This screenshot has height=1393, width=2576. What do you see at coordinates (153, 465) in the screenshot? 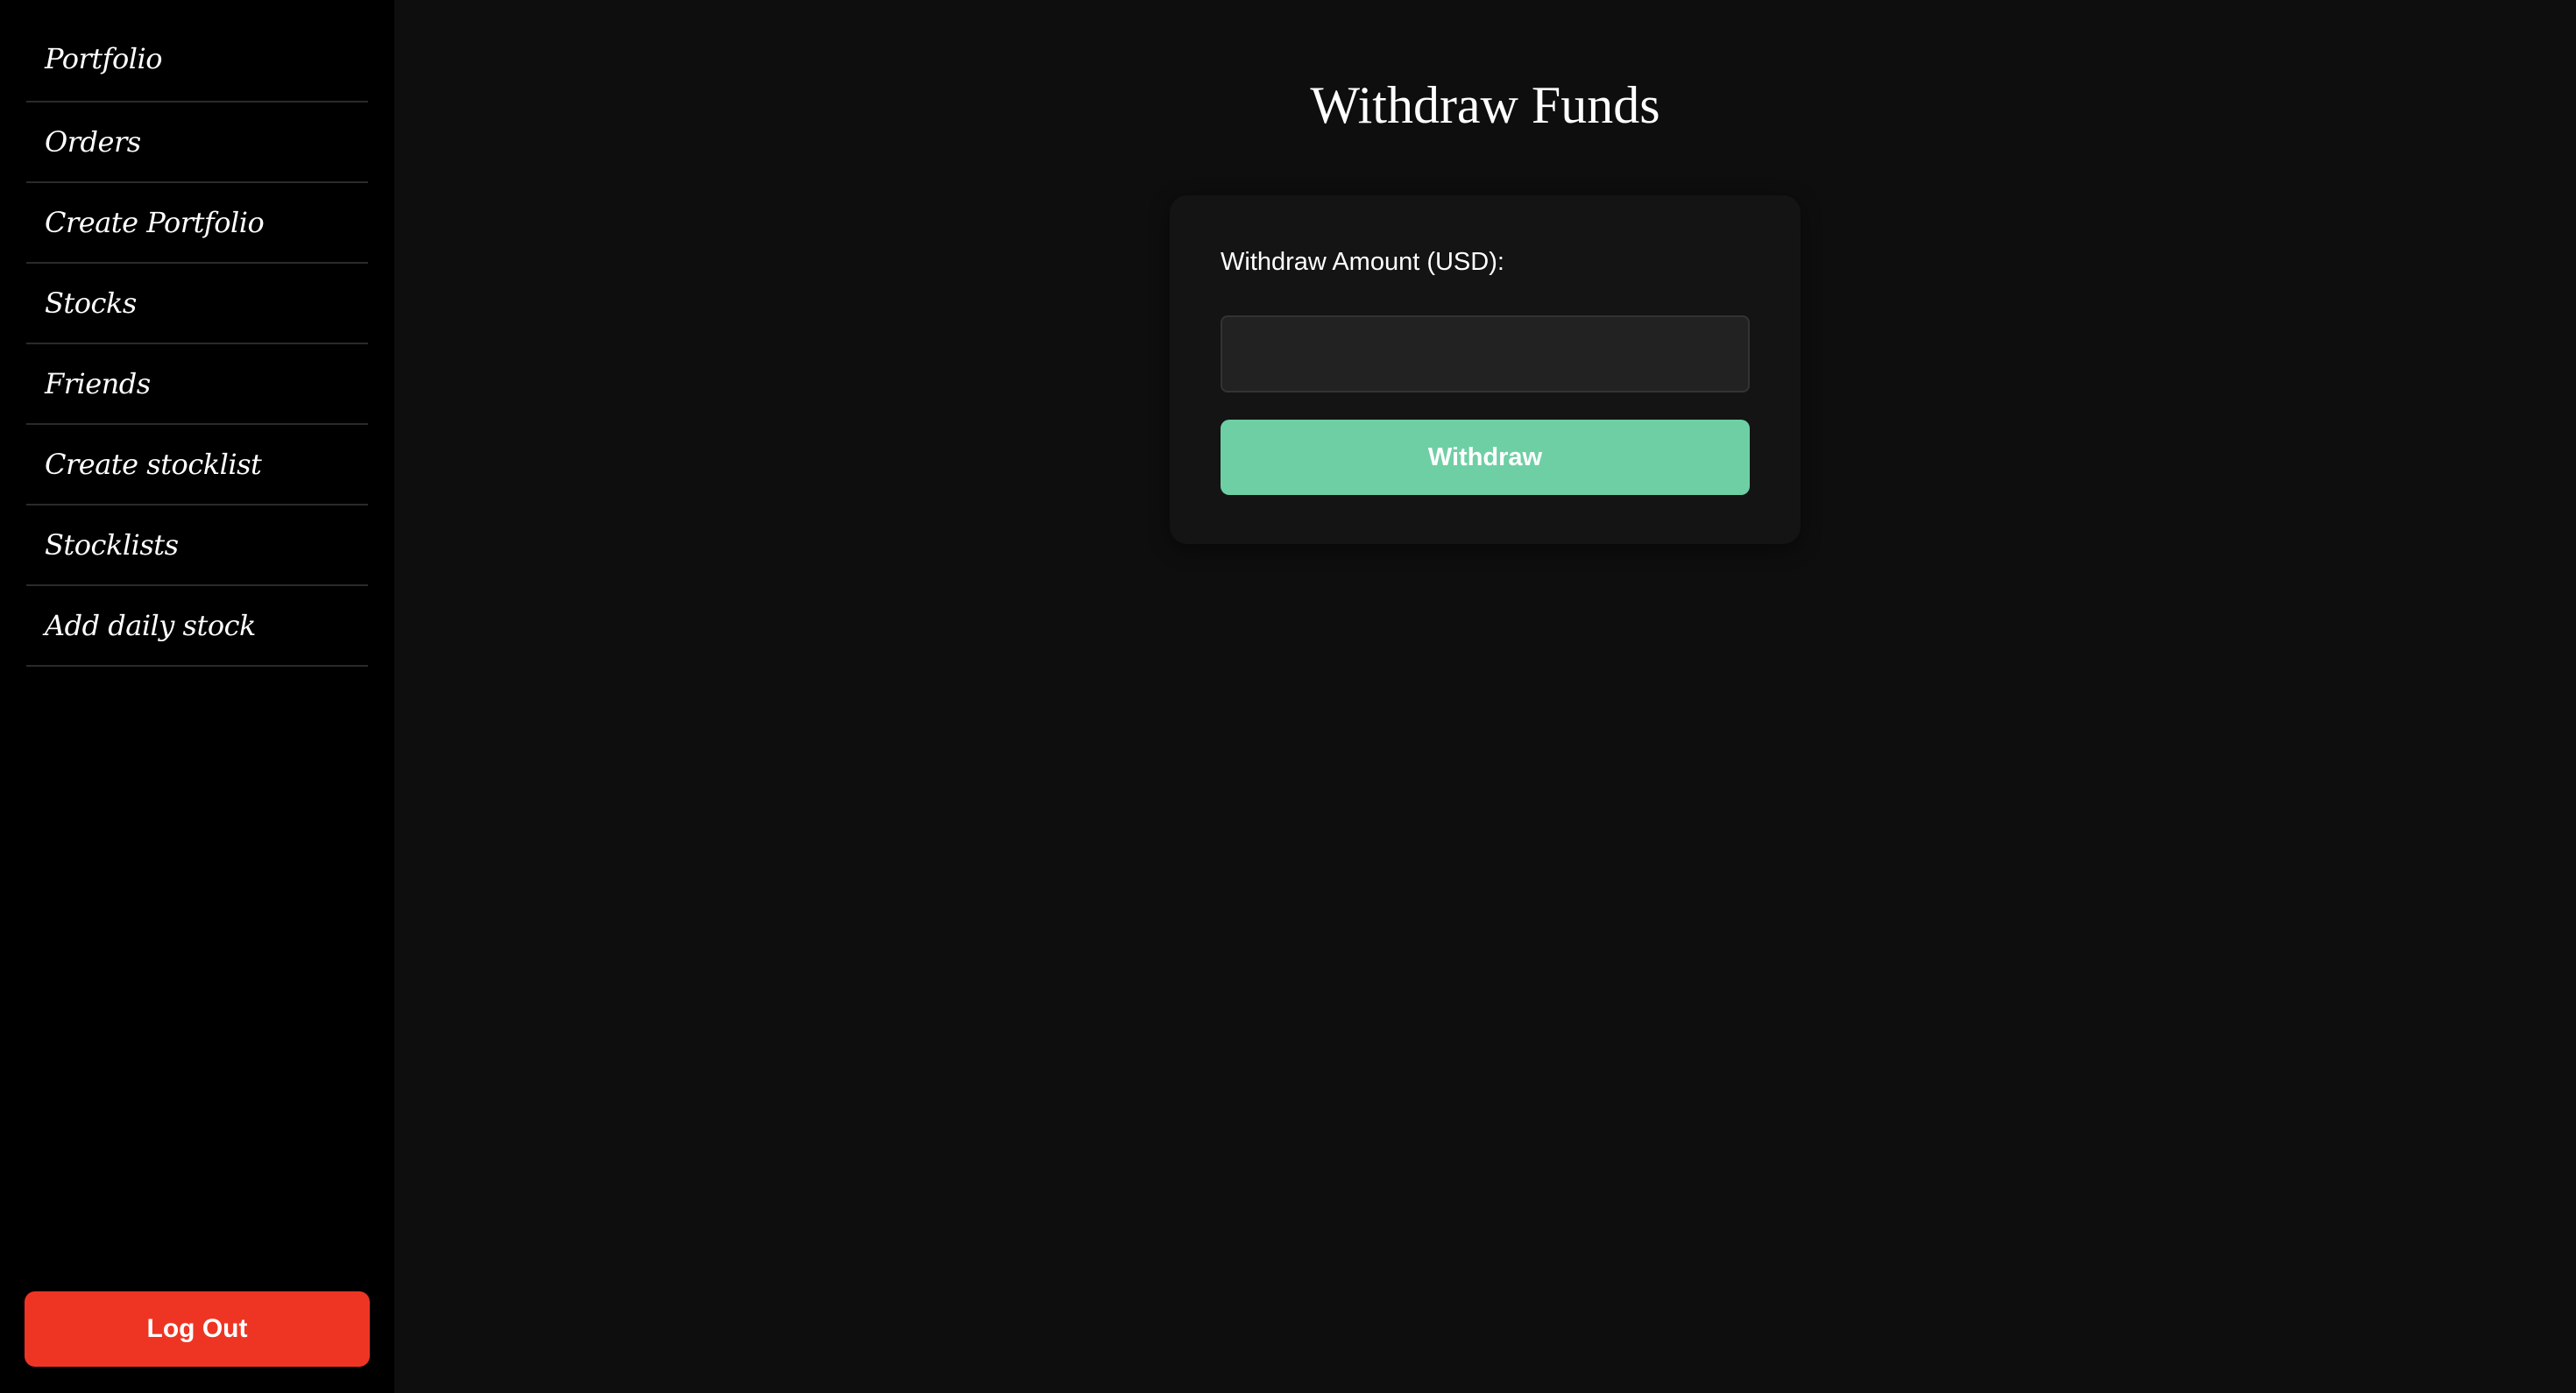
I see `sidebar-item-label: Create stocklist` at bounding box center [153, 465].